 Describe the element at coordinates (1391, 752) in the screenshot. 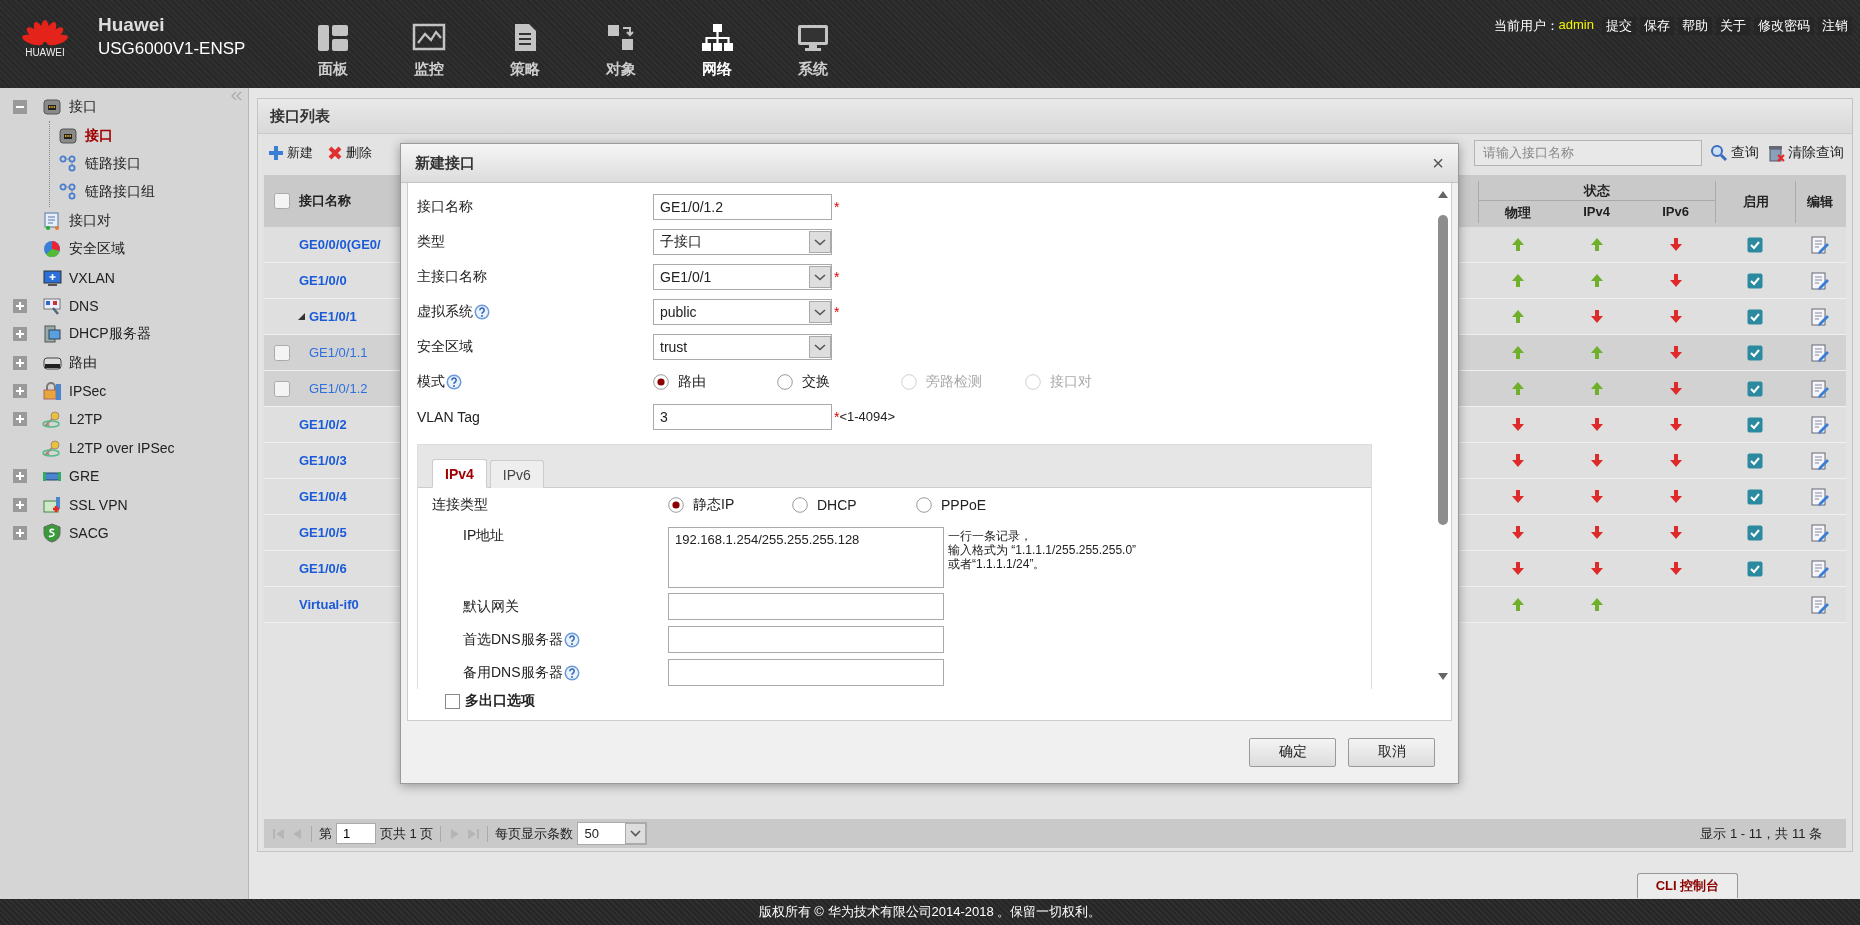

I see `dialog-button: 取消` at that location.